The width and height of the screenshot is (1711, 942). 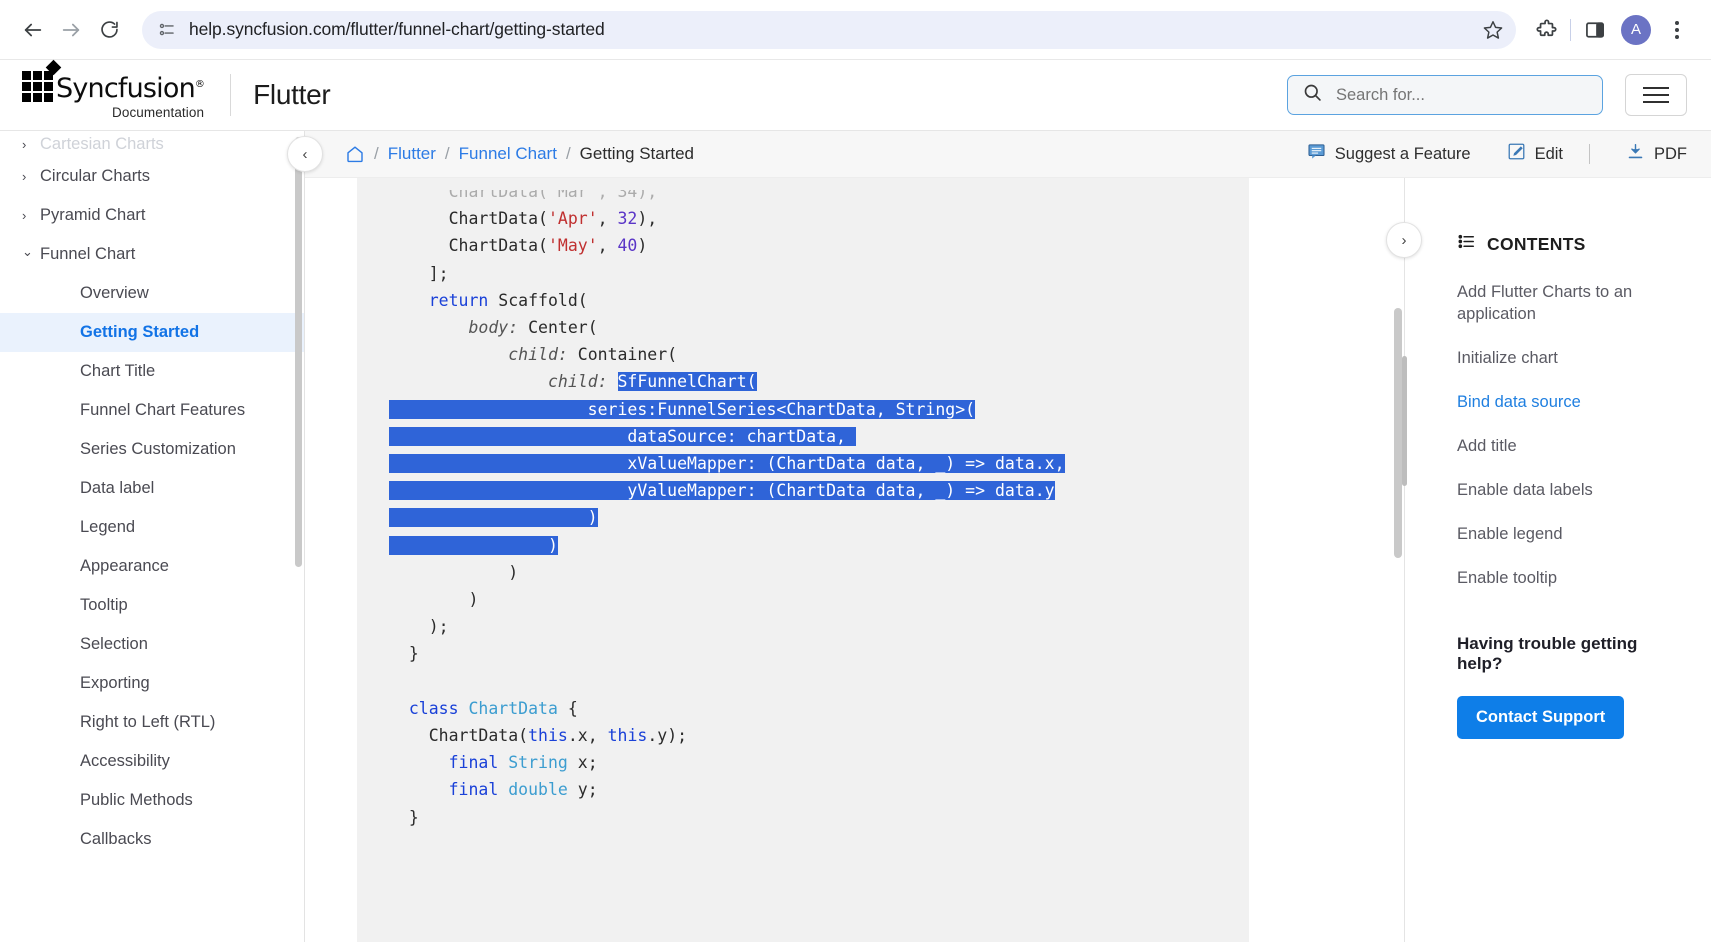 I want to click on chevron-down-icon: ⌄, so click(x=31, y=252).